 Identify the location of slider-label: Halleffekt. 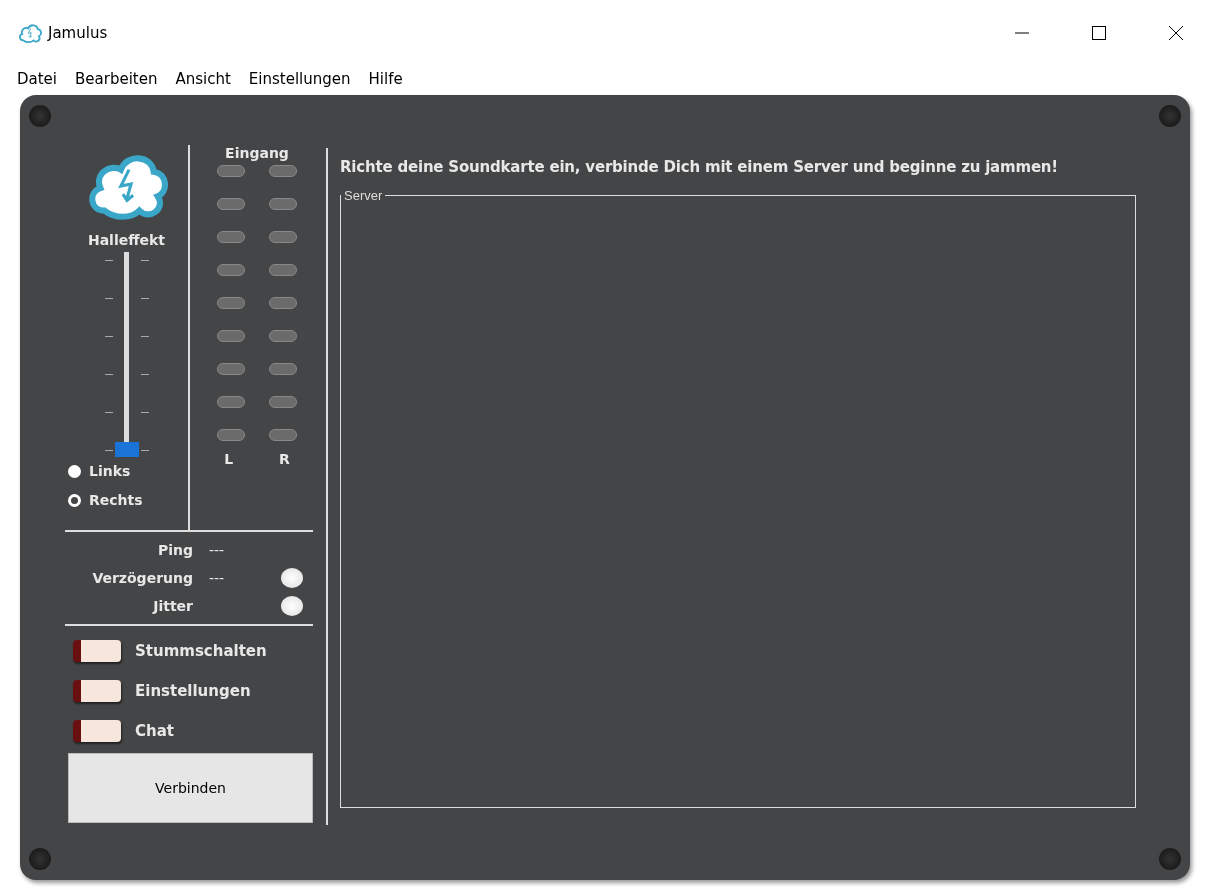
(126, 240).